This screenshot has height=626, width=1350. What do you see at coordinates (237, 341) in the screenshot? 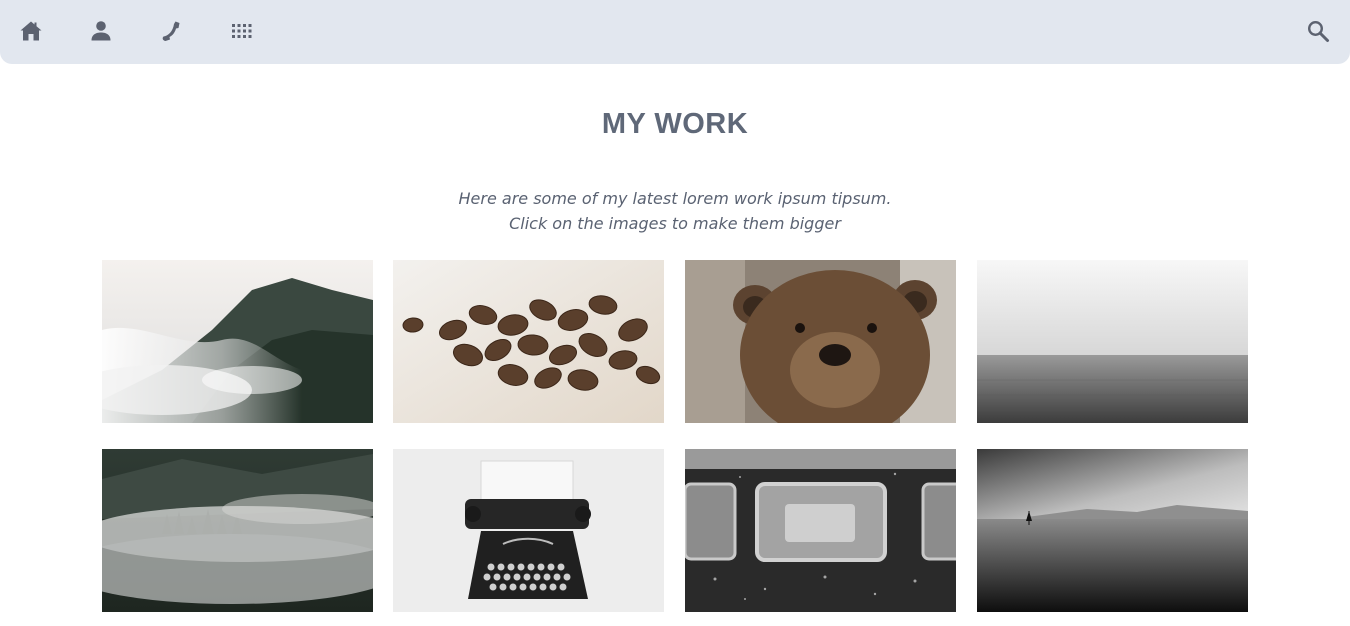
I see `gallery-image-misty-mountain` at bounding box center [237, 341].